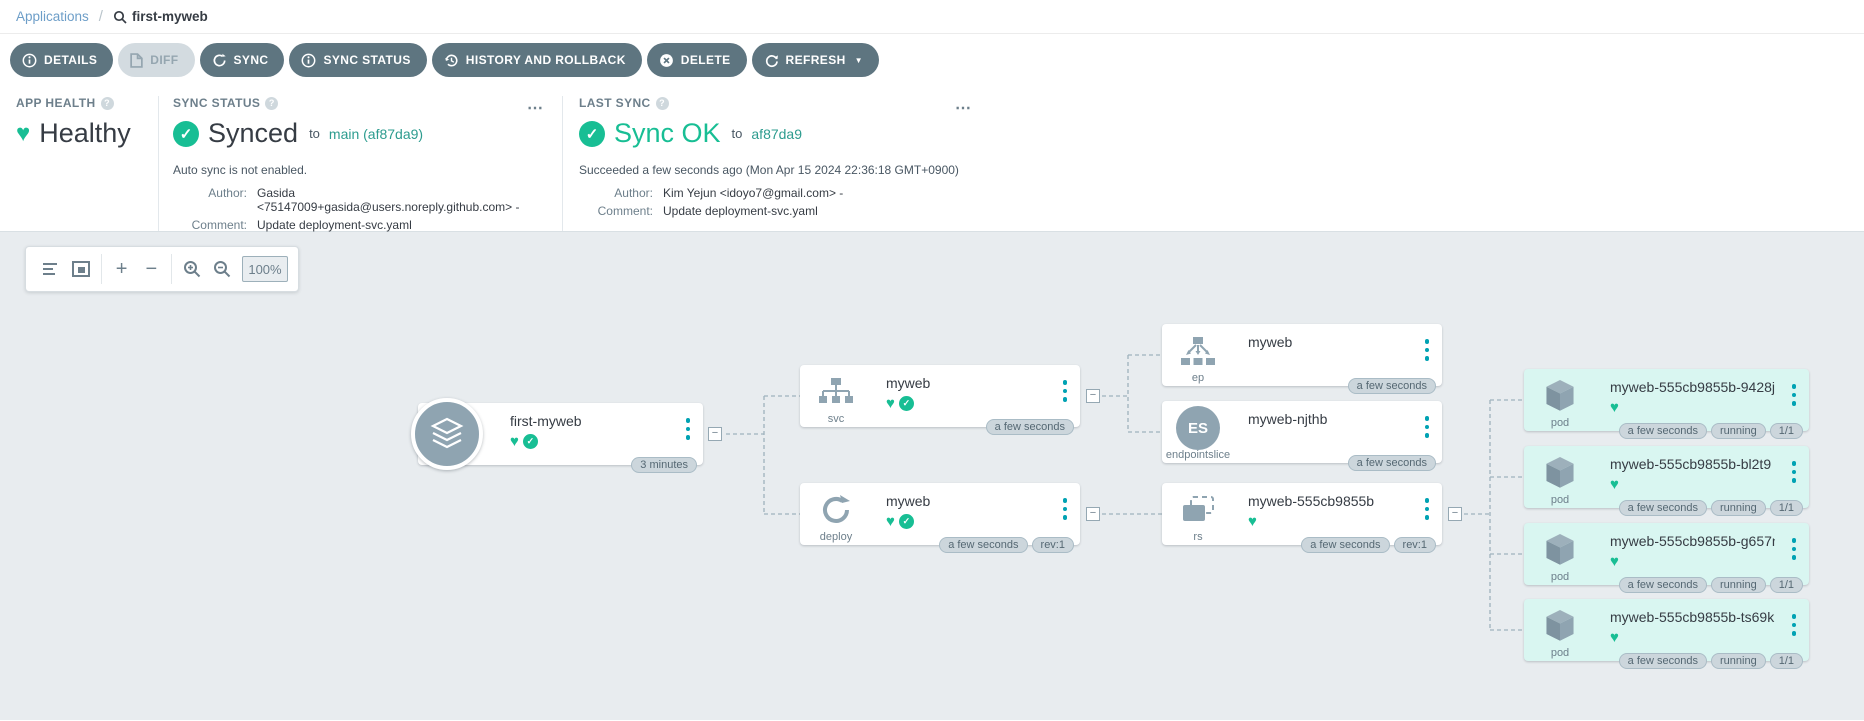 The height and width of the screenshot is (721, 1864). Describe the element at coordinates (940, 518) in the screenshot. I see `graph-node-deployment: deploy myweb ♥ ✓ a few seconds rev:1` at that location.